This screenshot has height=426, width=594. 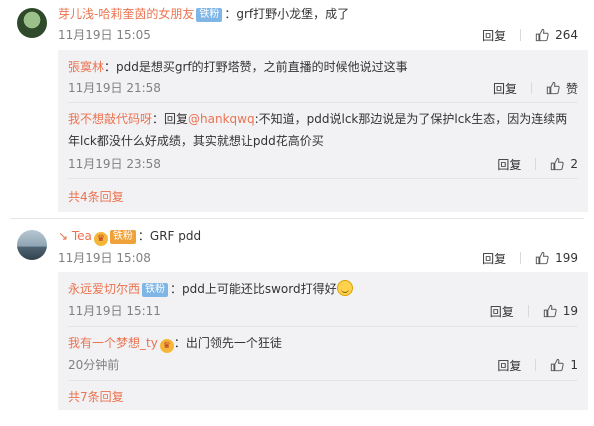 I want to click on like-count: 264, so click(x=566, y=35).